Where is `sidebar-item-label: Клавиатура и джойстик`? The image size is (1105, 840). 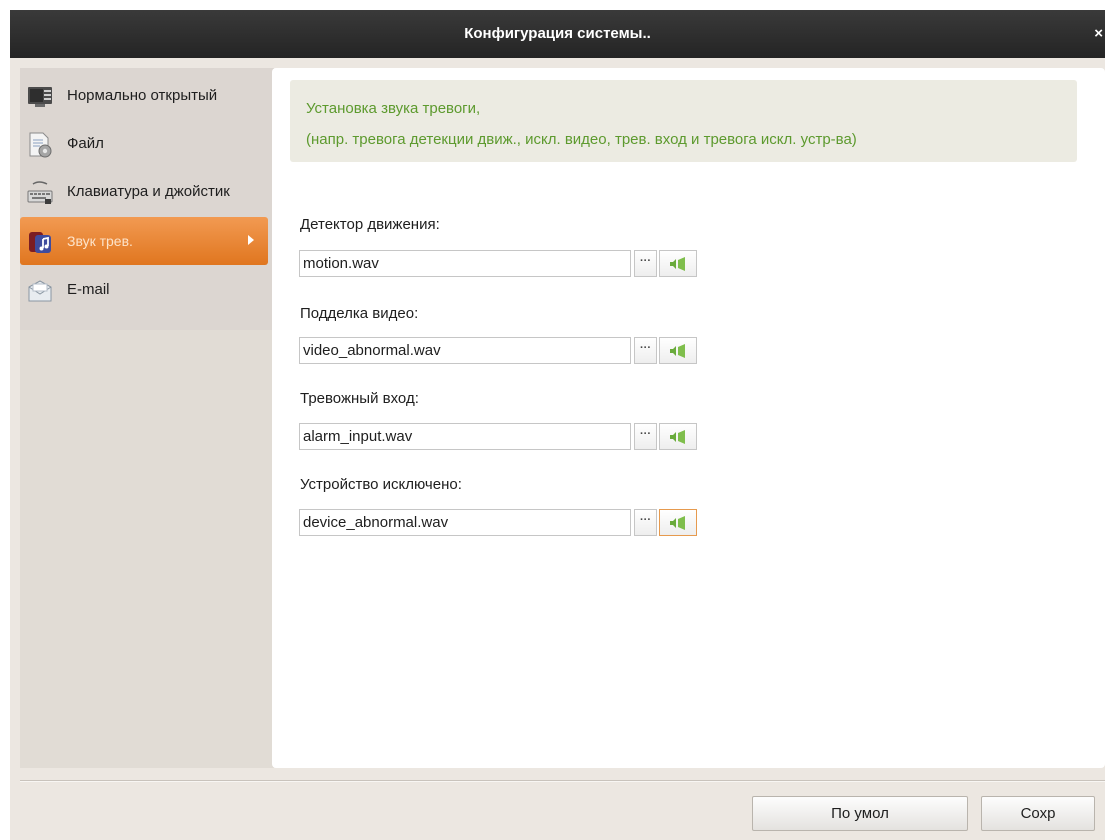 sidebar-item-label: Клавиатура и джойстик is located at coordinates (148, 191).